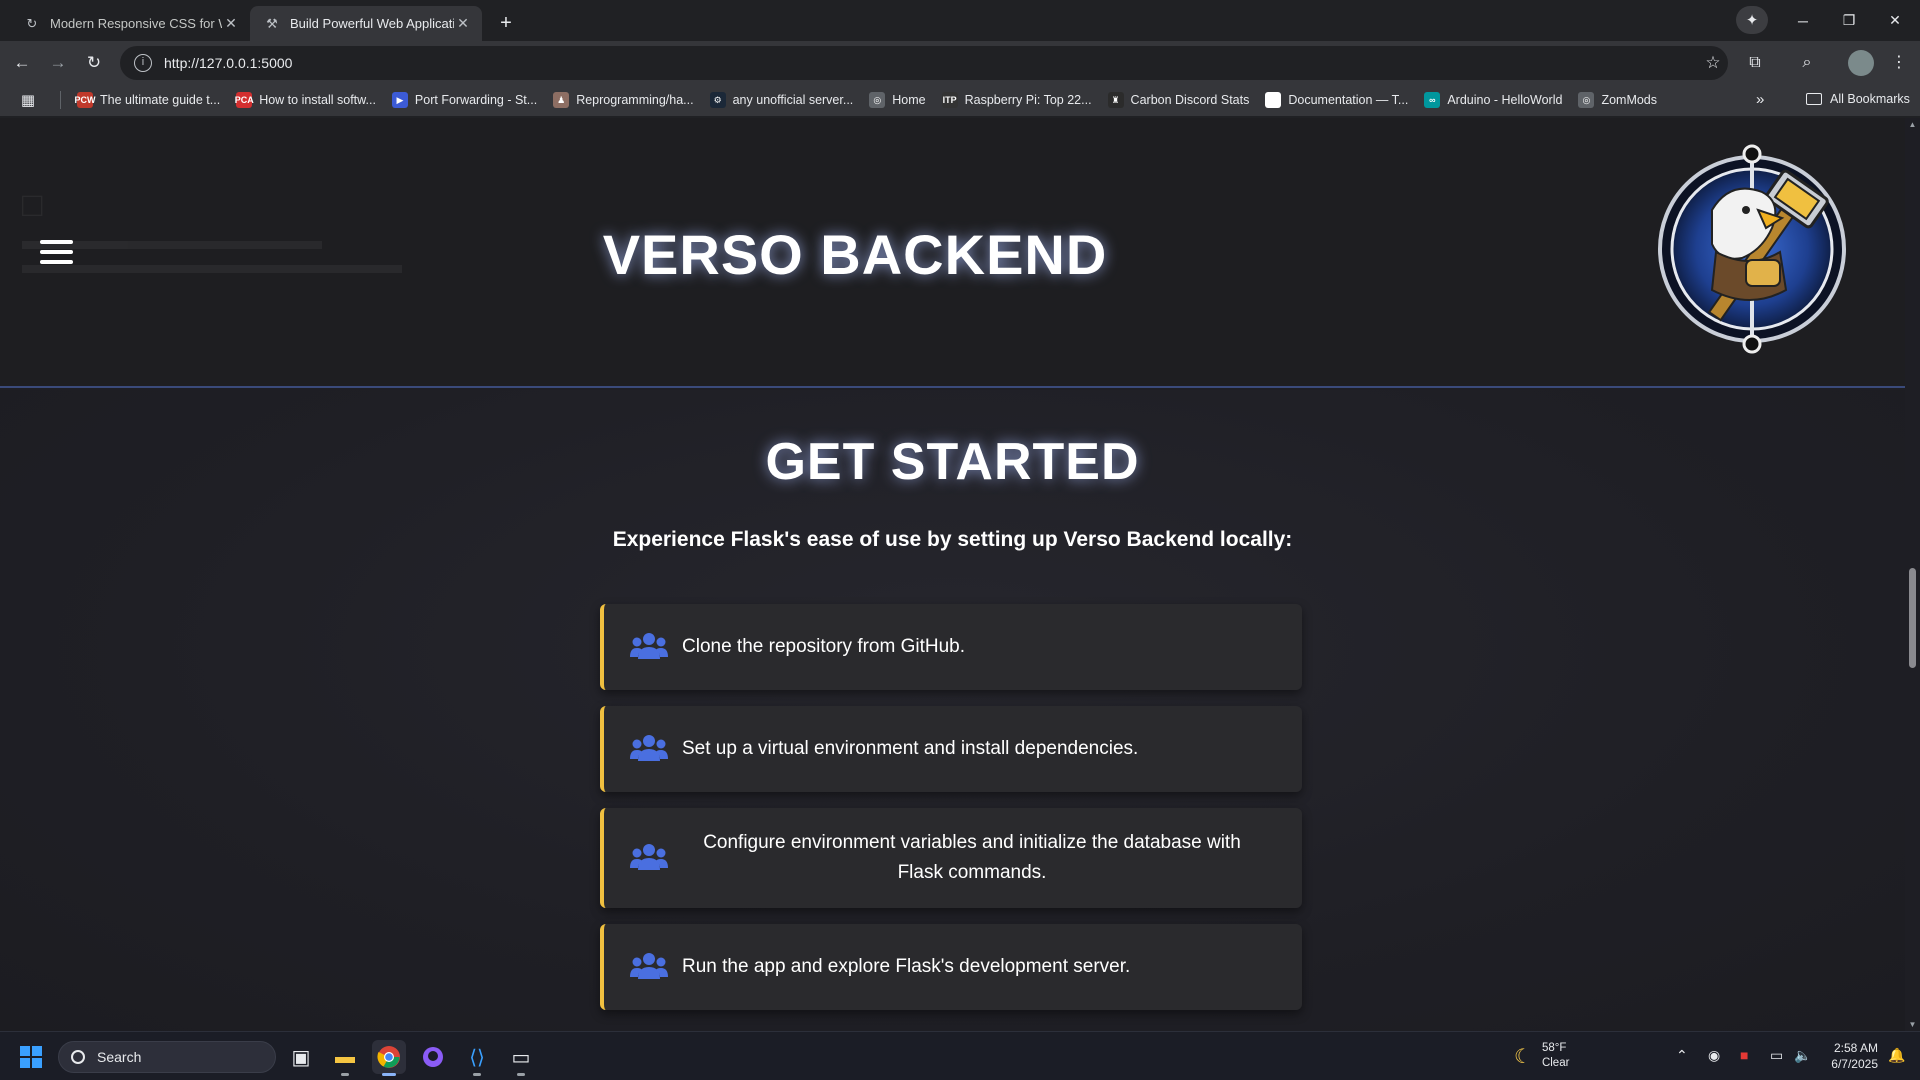 The height and width of the screenshot is (1080, 1920). I want to click on forward-button: →, so click(58, 63).